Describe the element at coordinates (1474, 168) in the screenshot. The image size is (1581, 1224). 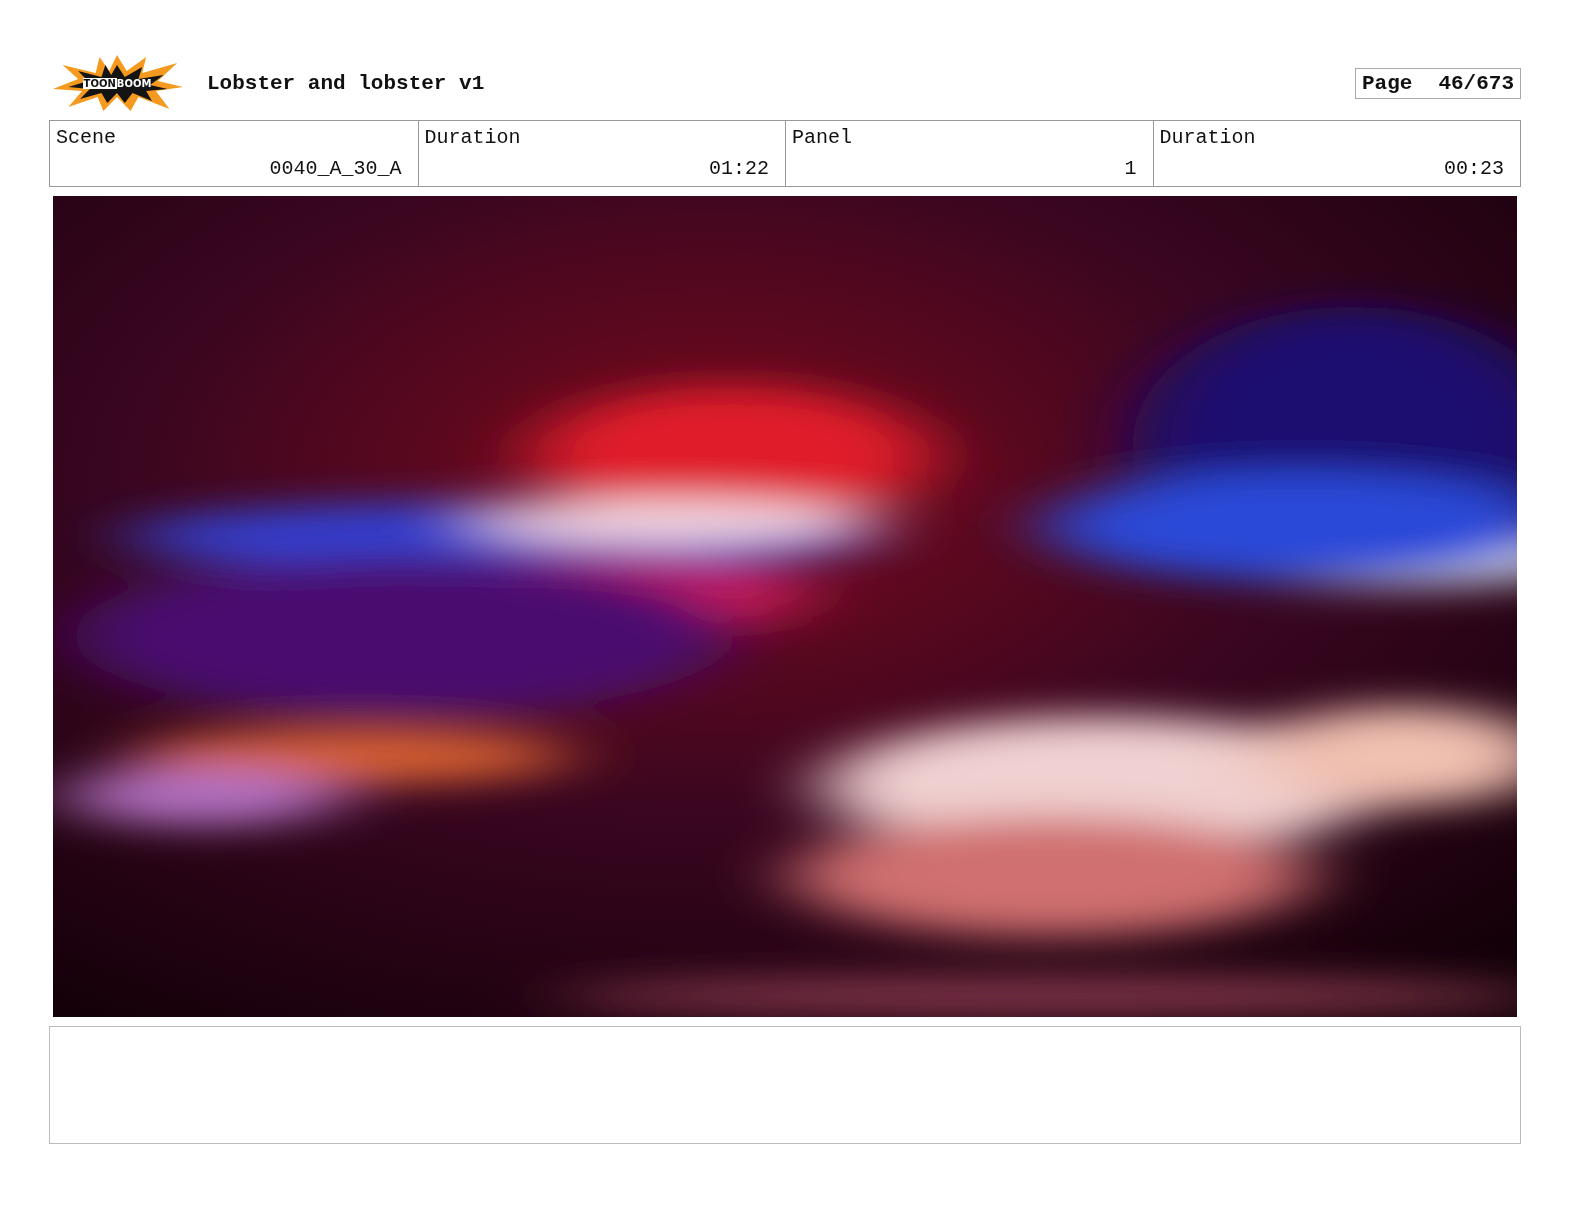
I see `field-value: 00:23` at that location.